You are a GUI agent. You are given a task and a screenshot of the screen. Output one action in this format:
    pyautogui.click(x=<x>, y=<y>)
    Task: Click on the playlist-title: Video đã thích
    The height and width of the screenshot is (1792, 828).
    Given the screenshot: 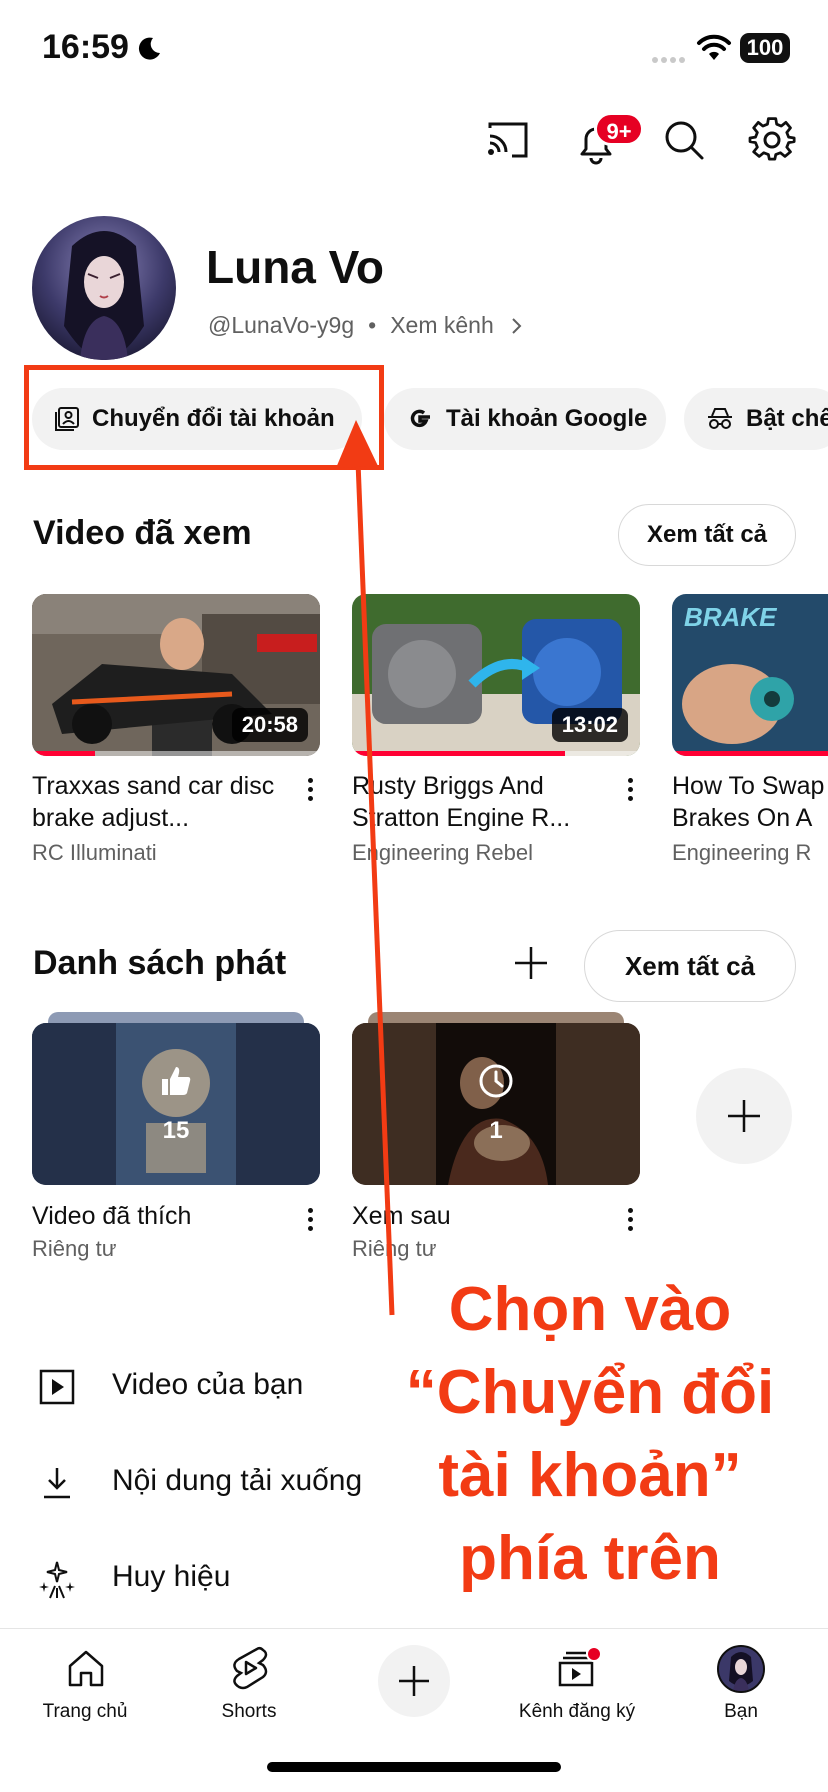 What is the action you would take?
    pyautogui.click(x=161, y=1217)
    